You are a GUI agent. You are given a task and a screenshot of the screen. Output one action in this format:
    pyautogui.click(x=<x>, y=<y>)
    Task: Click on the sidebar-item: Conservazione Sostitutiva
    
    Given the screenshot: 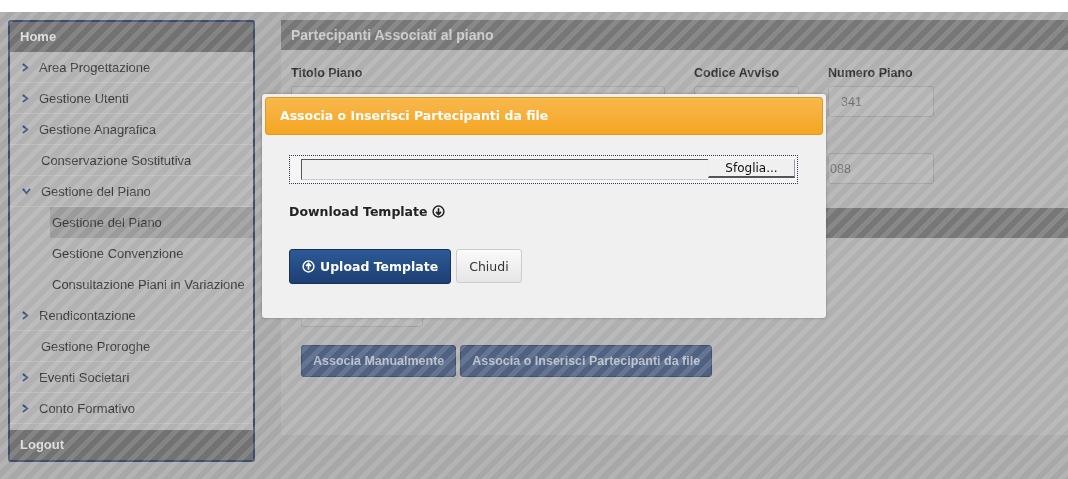 What is the action you would take?
    pyautogui.click(x=131, y=160)
    